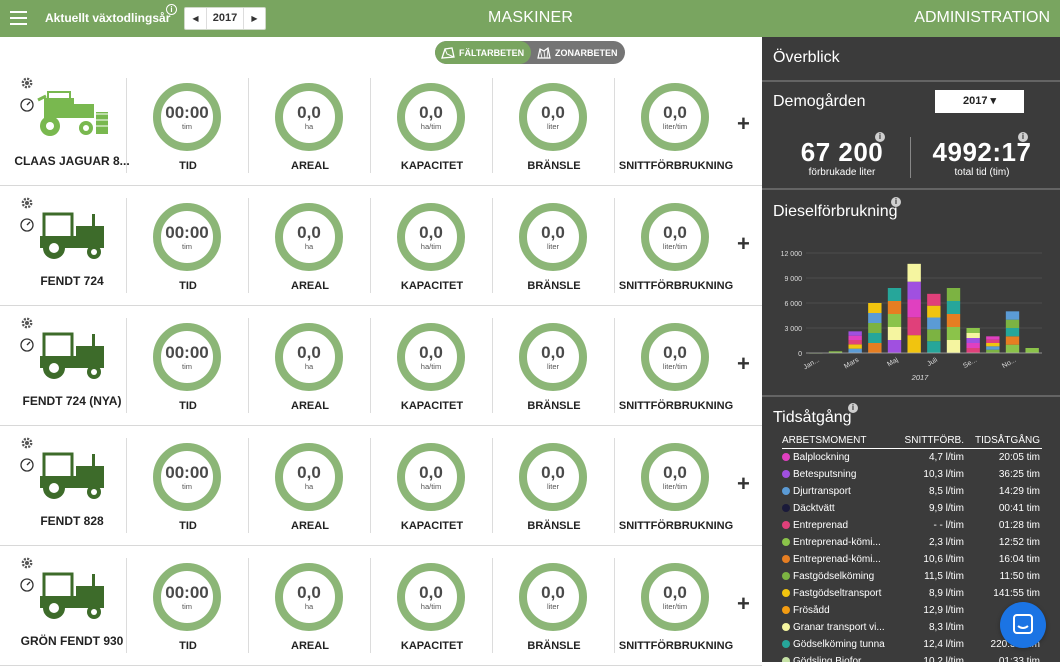 This screenshot has width=1060, height=666. What do you see at coordinates (553, 126) in the screenshot?
I see `metric-unit: liter` at bounding box center [553, 126].